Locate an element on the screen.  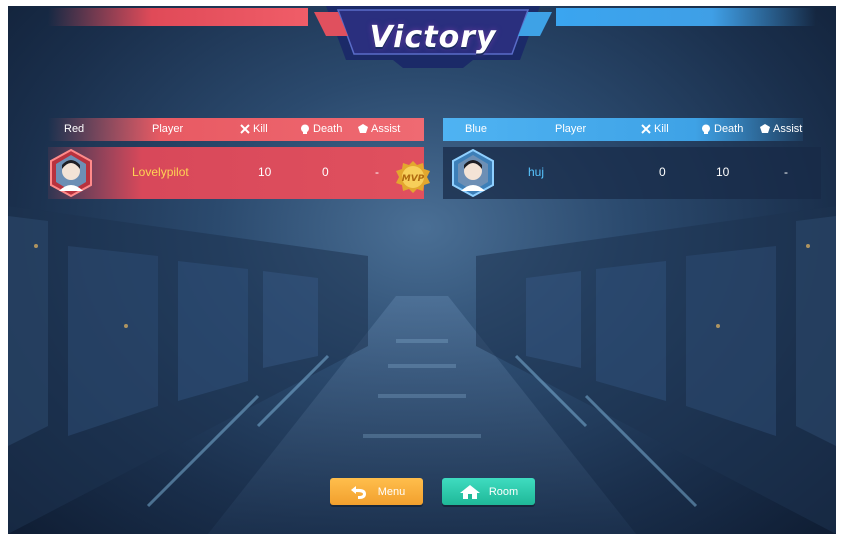
blue-team-label: Blue is located at coordinates (476, 129).